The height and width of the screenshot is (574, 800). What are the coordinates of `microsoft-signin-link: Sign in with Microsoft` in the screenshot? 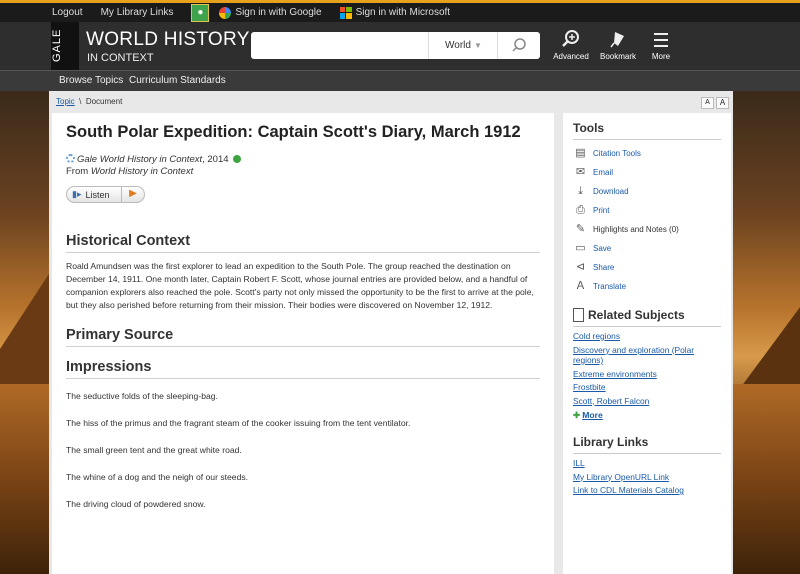 It's located at (403, 12).